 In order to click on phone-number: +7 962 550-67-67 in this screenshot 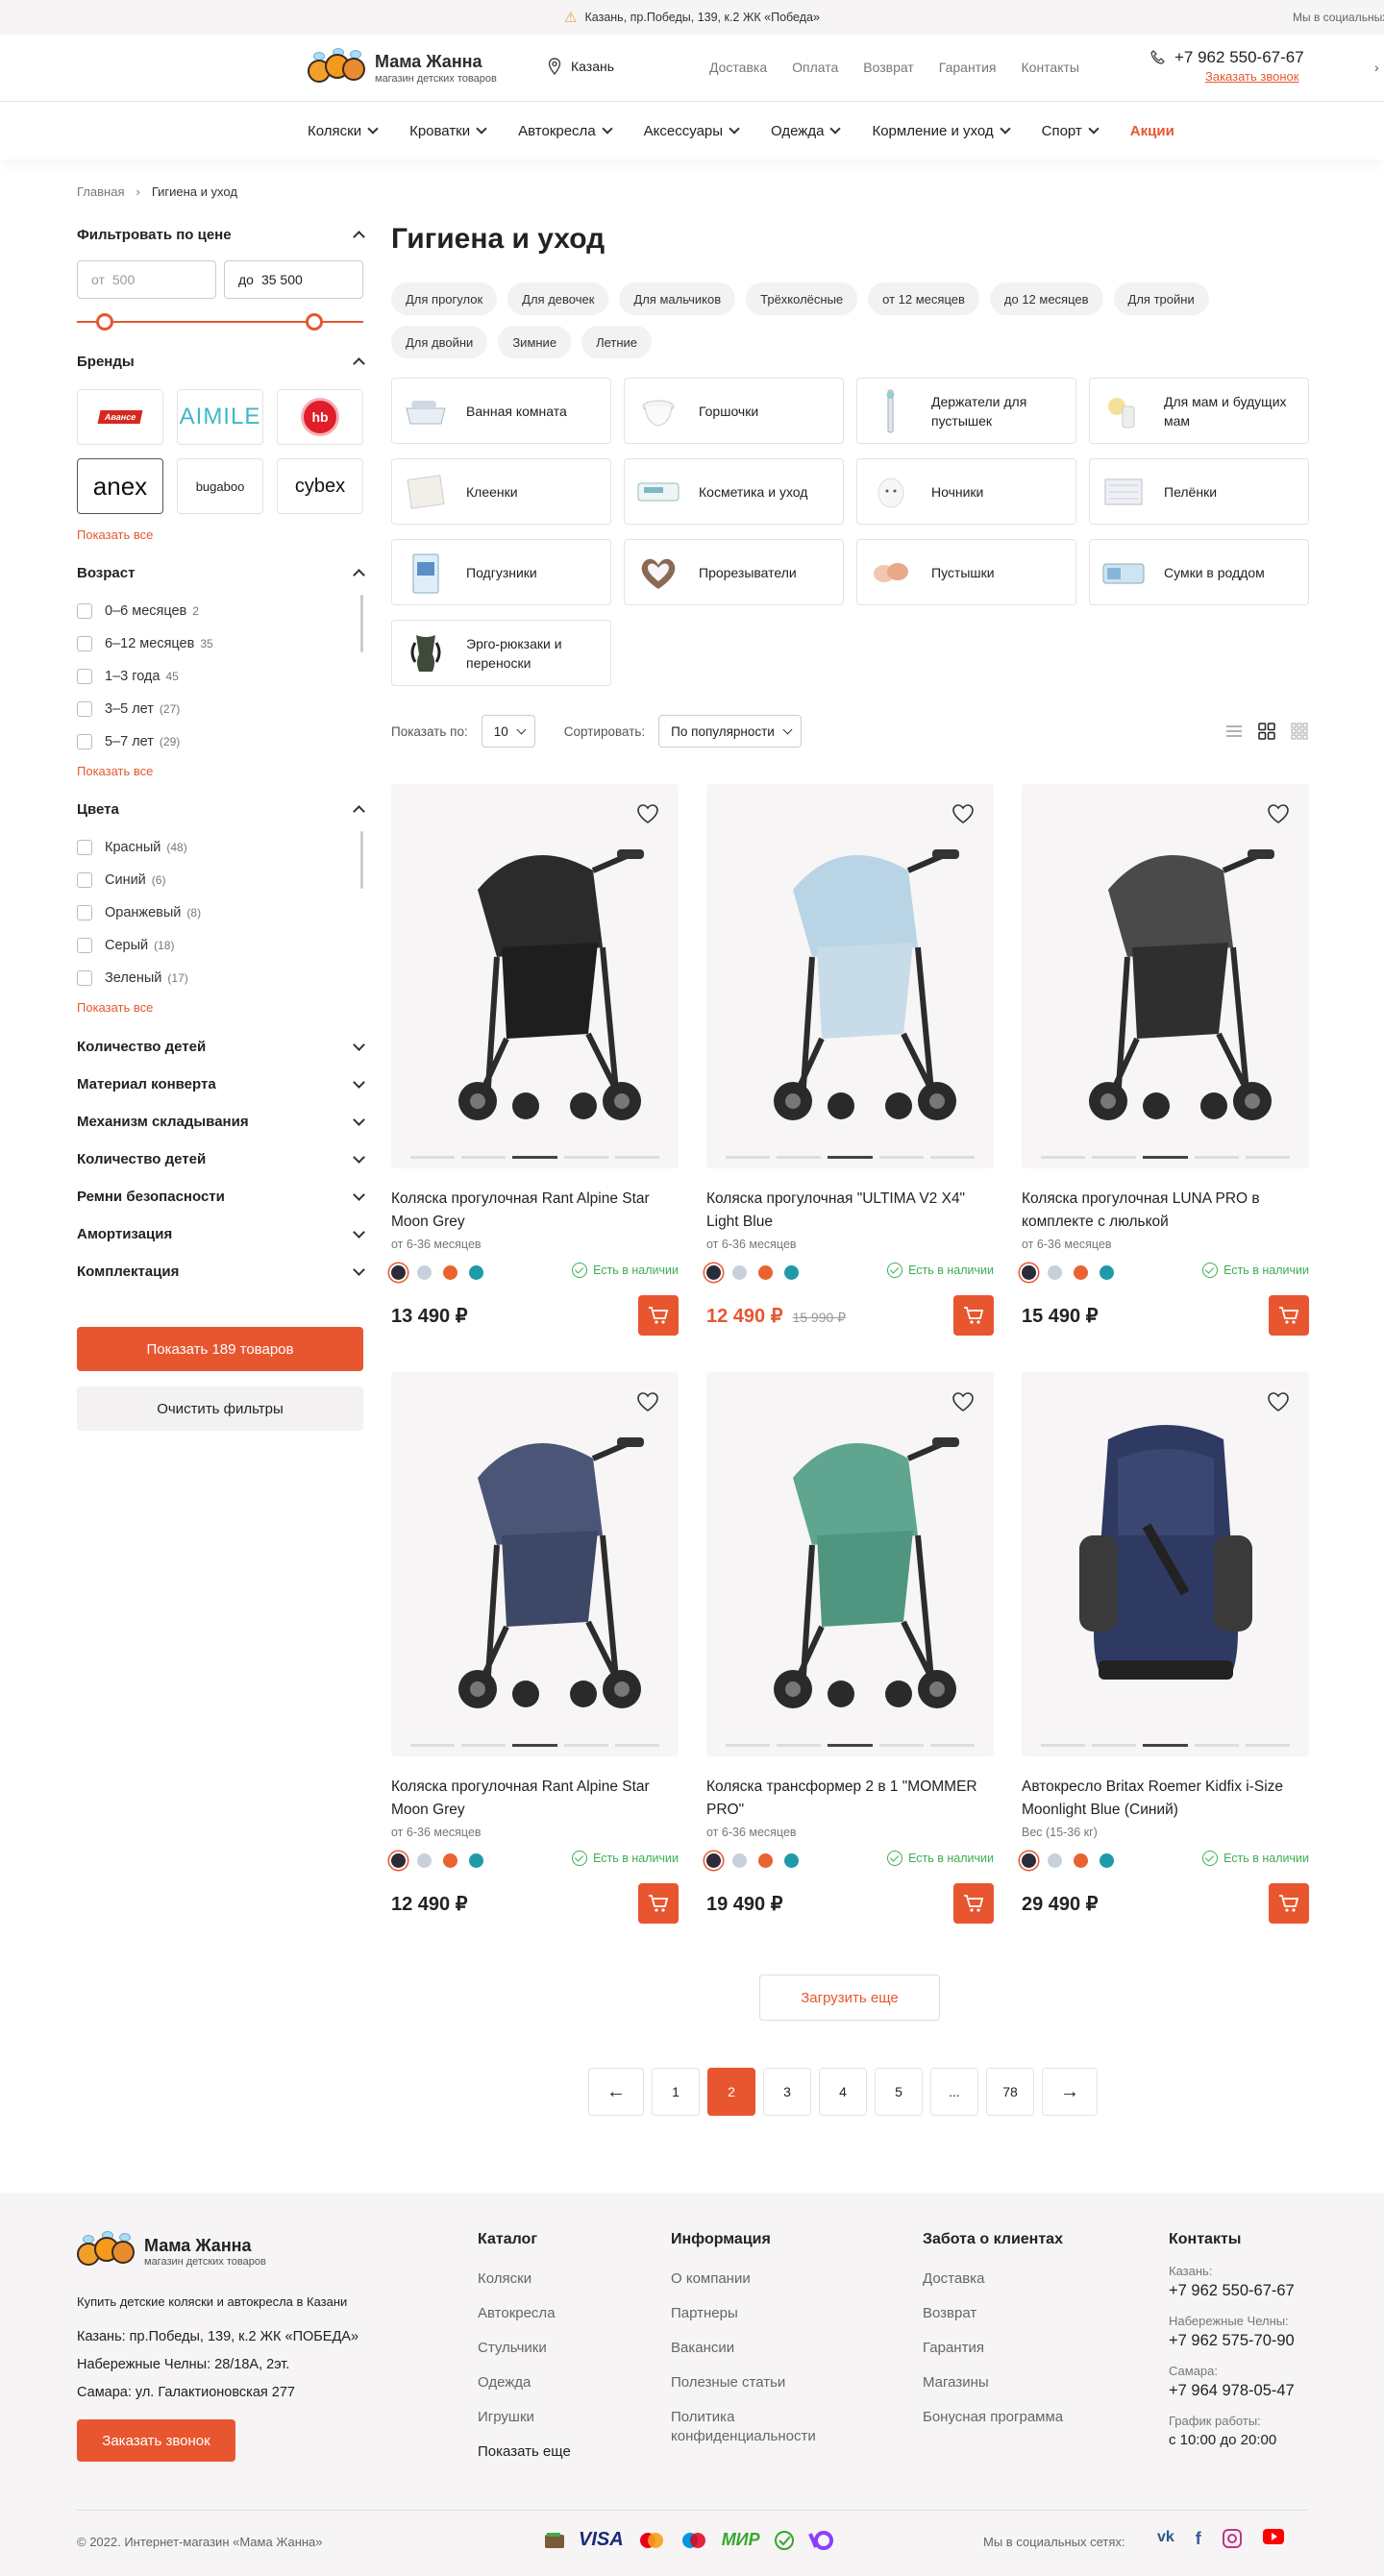, I will do `click(1239, 57)`.